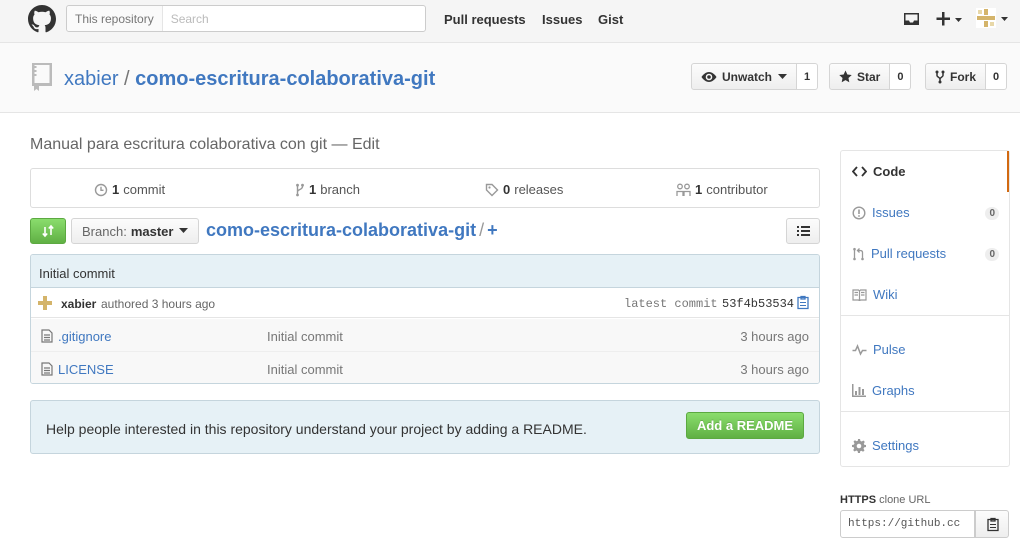  I want to click on branch-select-button: Branch: master, so click(135, 231).